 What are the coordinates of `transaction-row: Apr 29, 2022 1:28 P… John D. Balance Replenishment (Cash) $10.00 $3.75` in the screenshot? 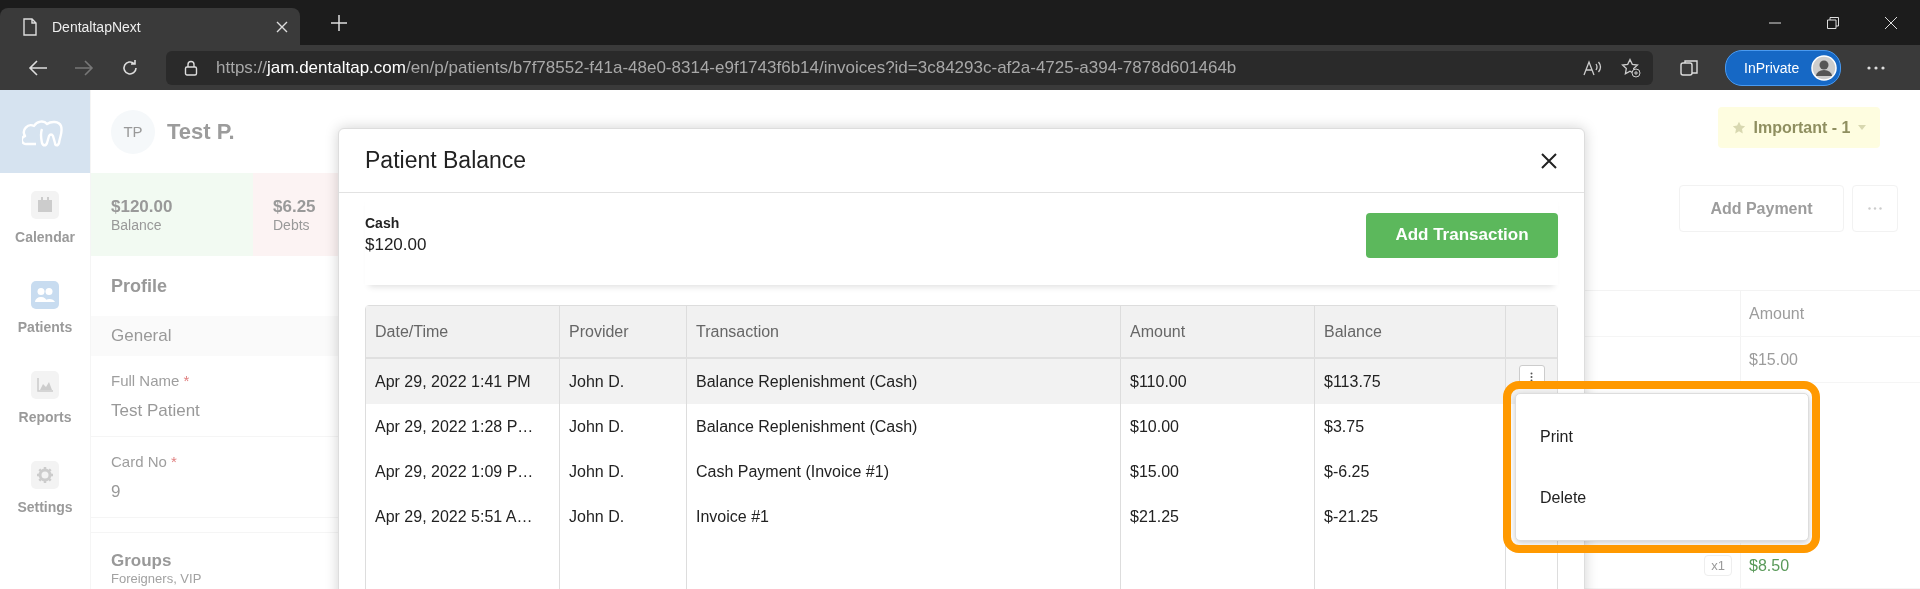 It's located at (936, 426).